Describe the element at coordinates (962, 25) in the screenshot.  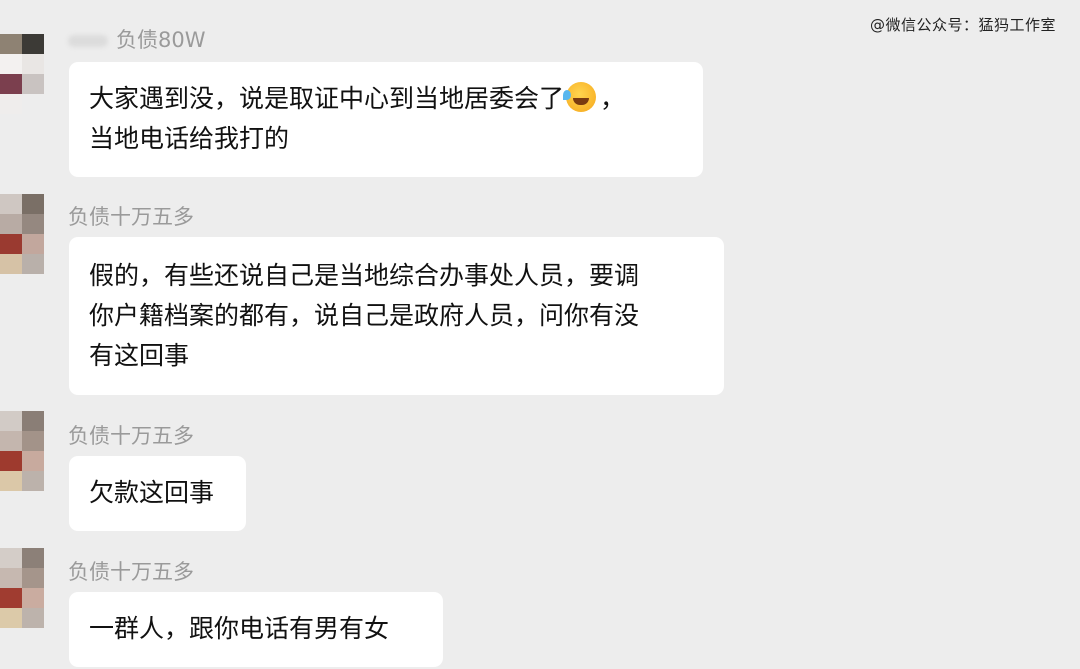
I see `watermark-text: @微信公众号：猛犸工作室` at that location.